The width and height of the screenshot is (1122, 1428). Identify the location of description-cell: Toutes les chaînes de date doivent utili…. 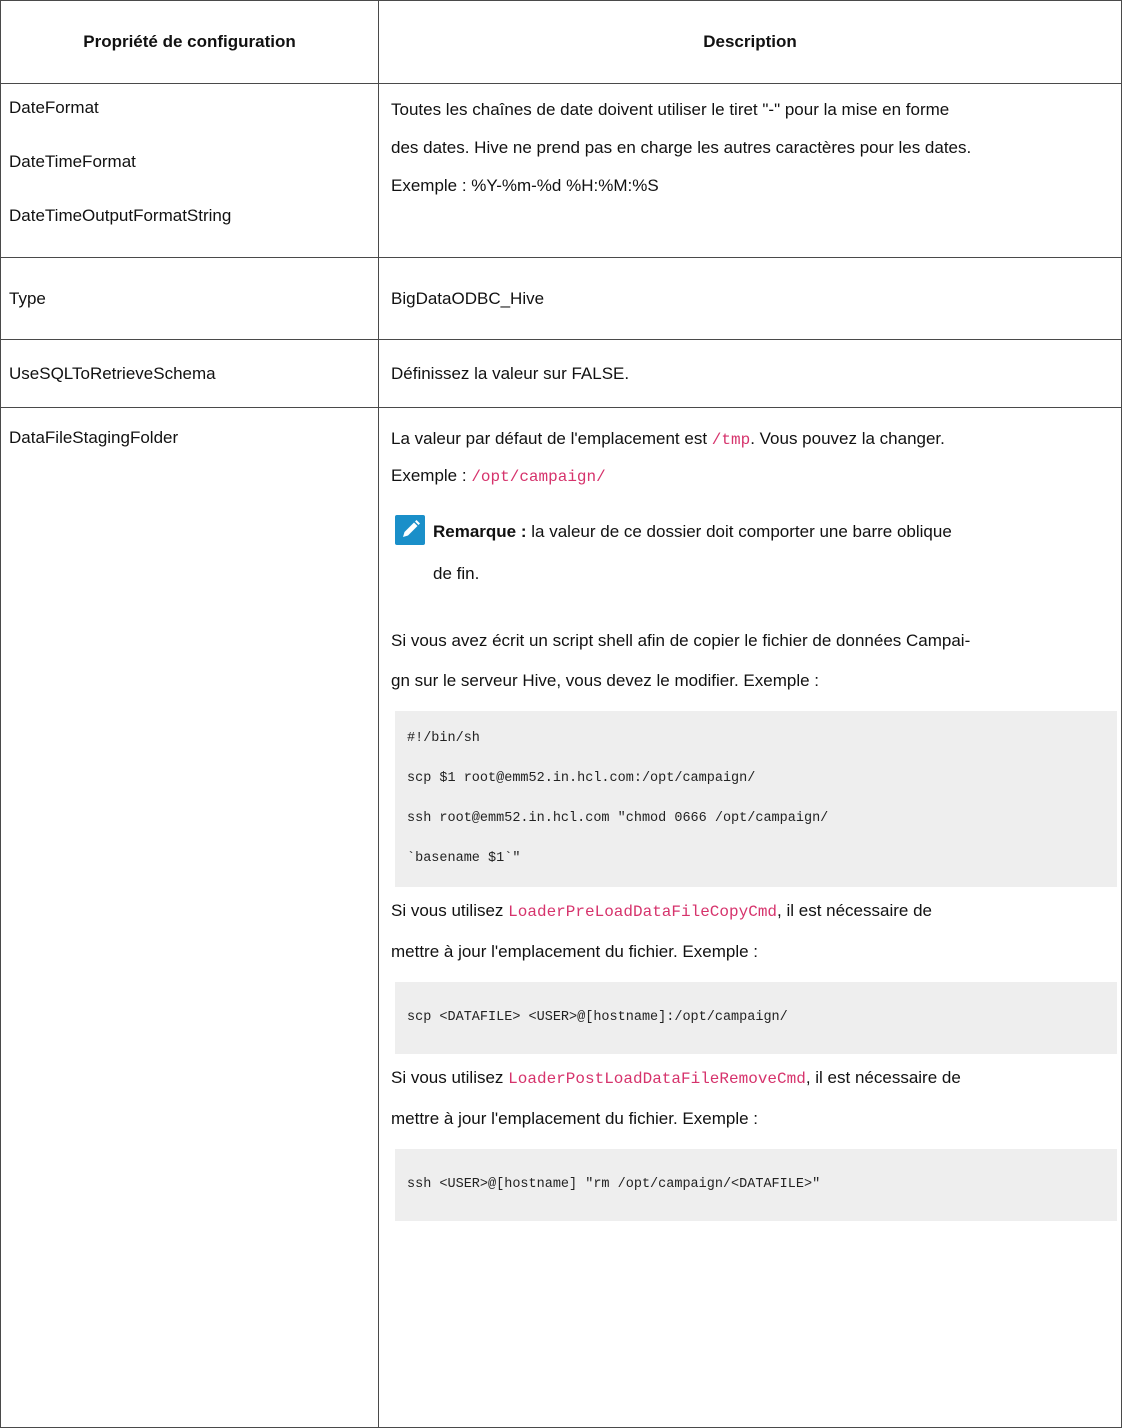
(750, 170).